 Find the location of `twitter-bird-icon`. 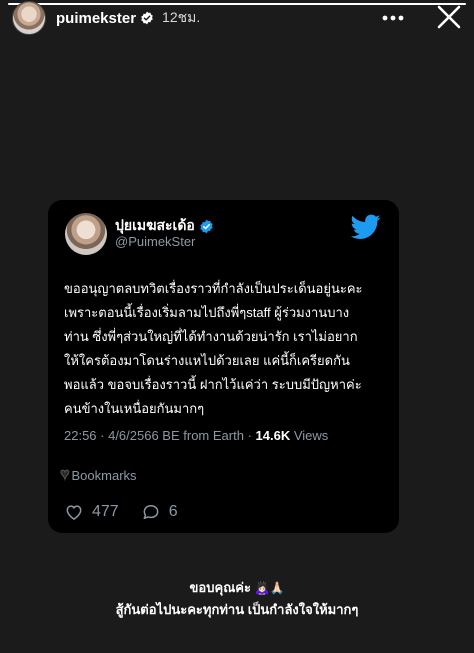

twitter-bird-icon is located at coordinates (366, 226).